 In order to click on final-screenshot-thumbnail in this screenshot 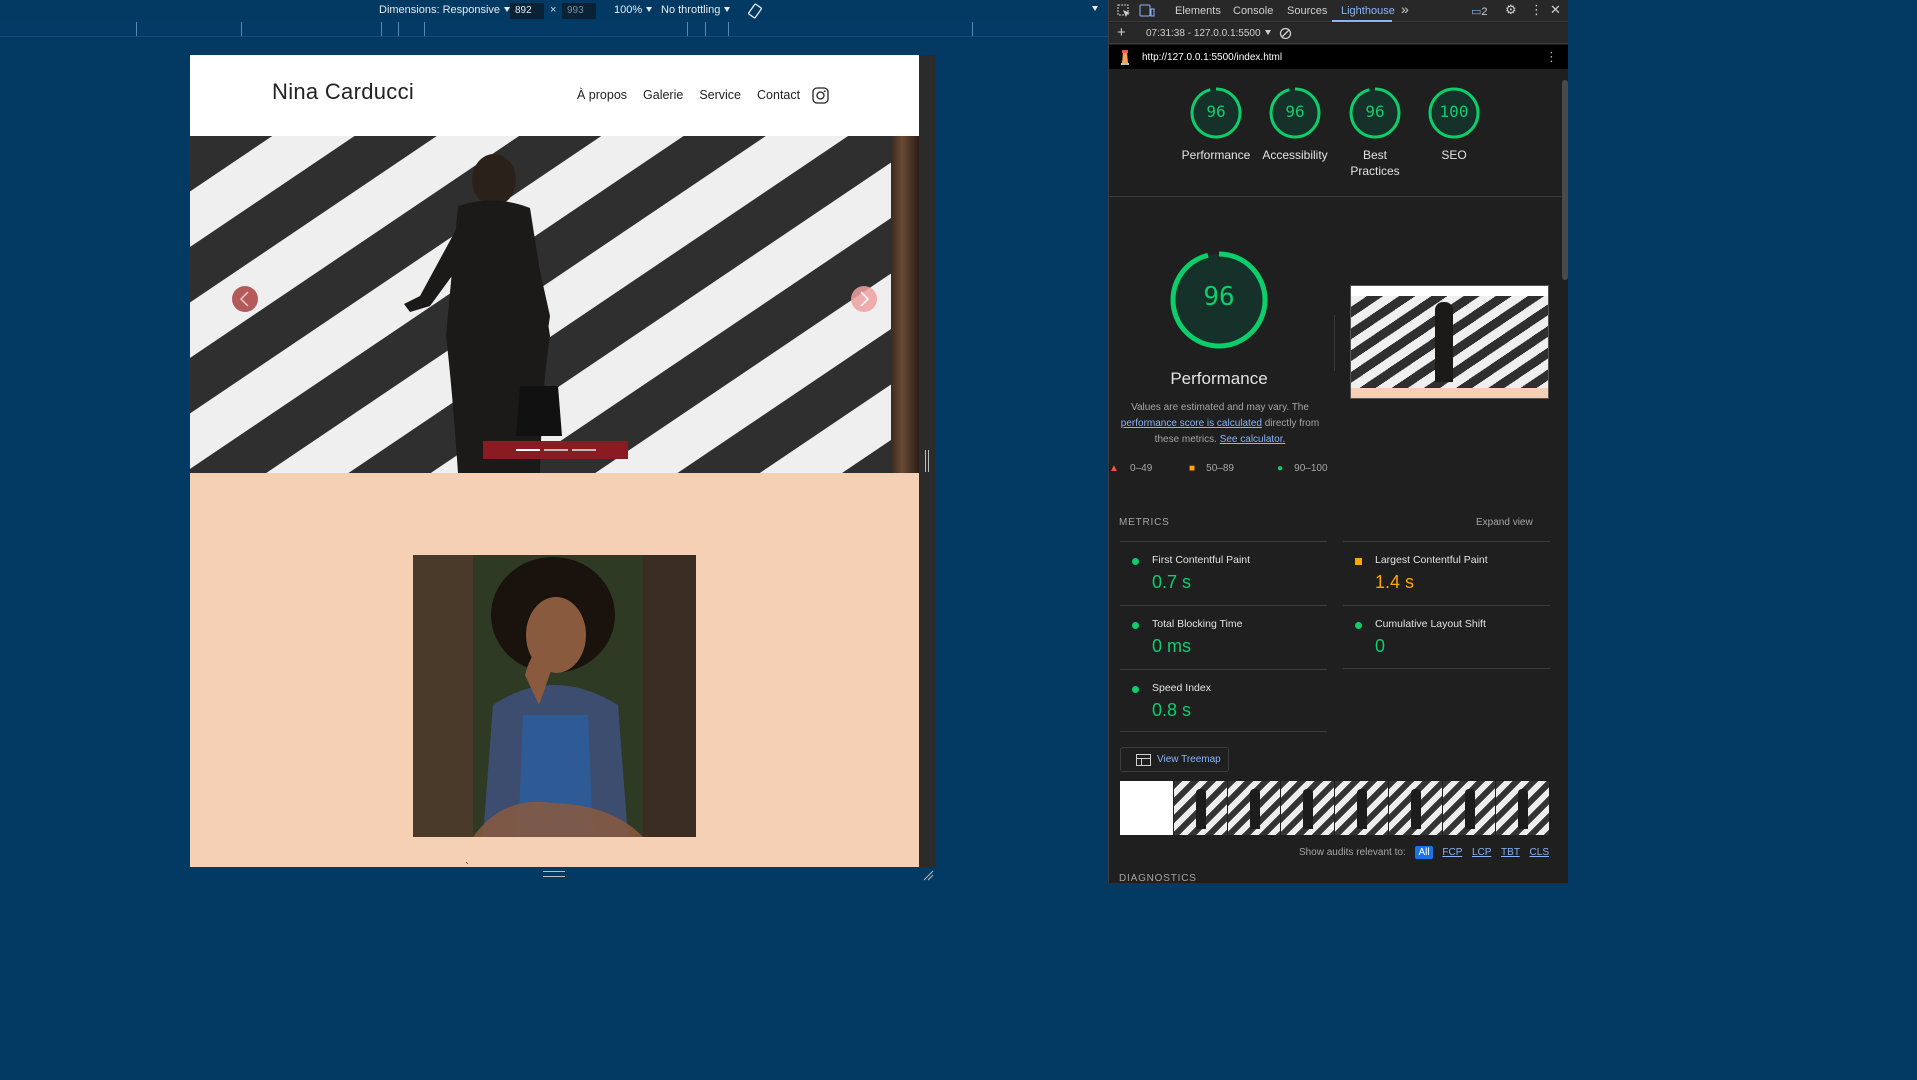, I will do `click(1449, 342)`.